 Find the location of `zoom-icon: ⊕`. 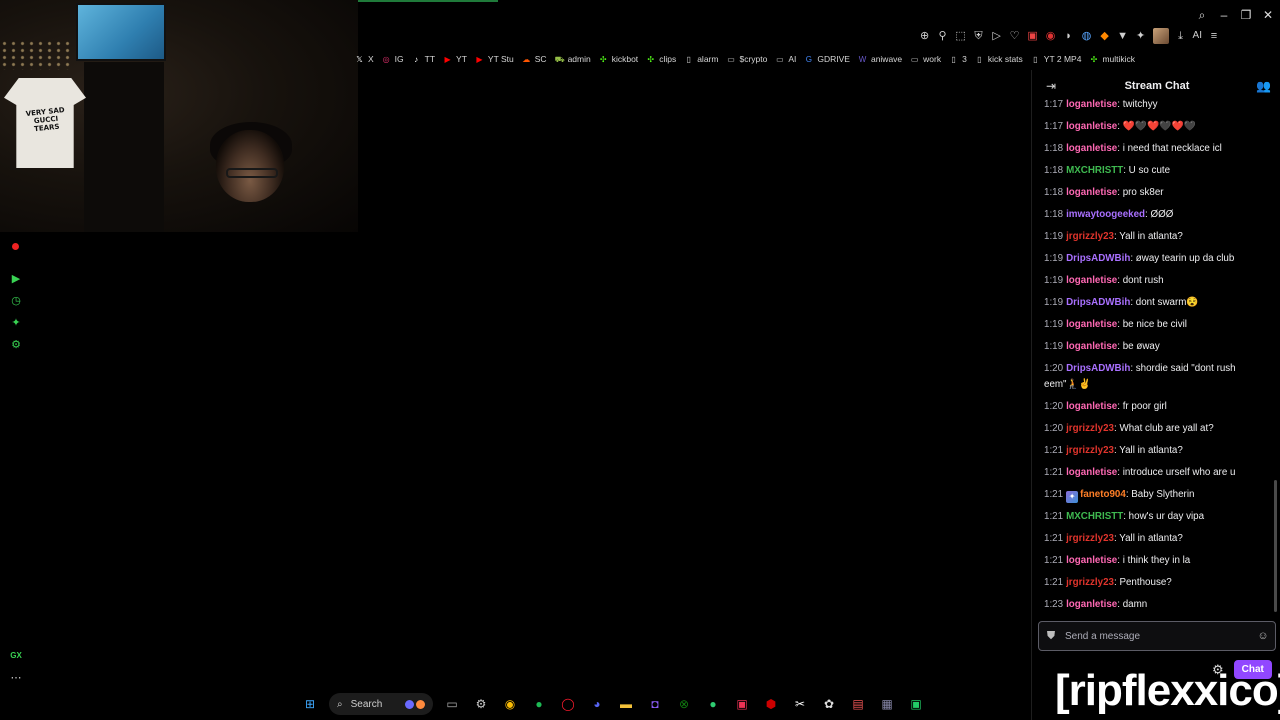

zoom-icon: ⊕ is located at coordinates (925, 36).